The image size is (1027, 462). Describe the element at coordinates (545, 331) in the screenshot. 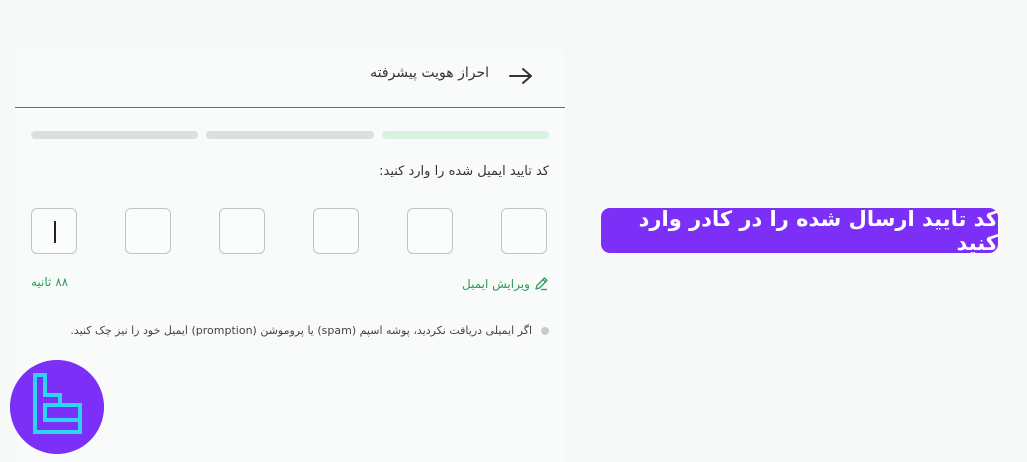

I see `bullet-dot` at that location.